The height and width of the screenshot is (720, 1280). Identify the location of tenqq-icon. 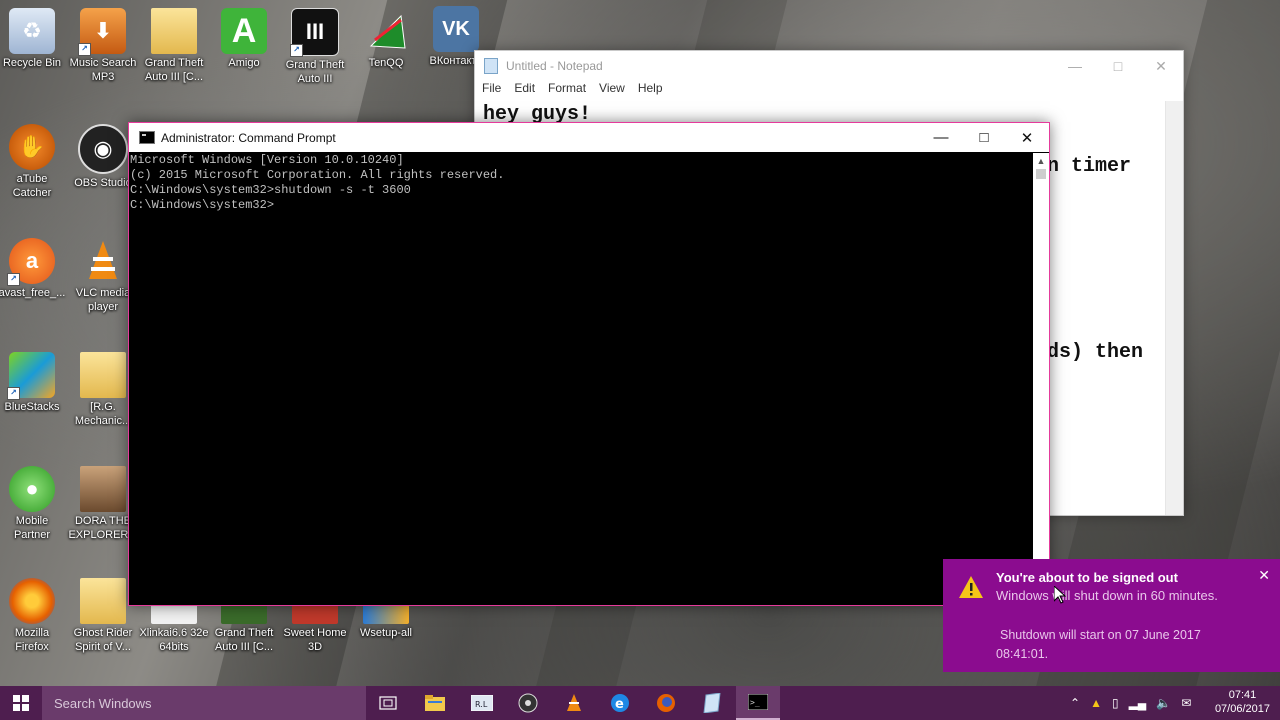
(386, 31).